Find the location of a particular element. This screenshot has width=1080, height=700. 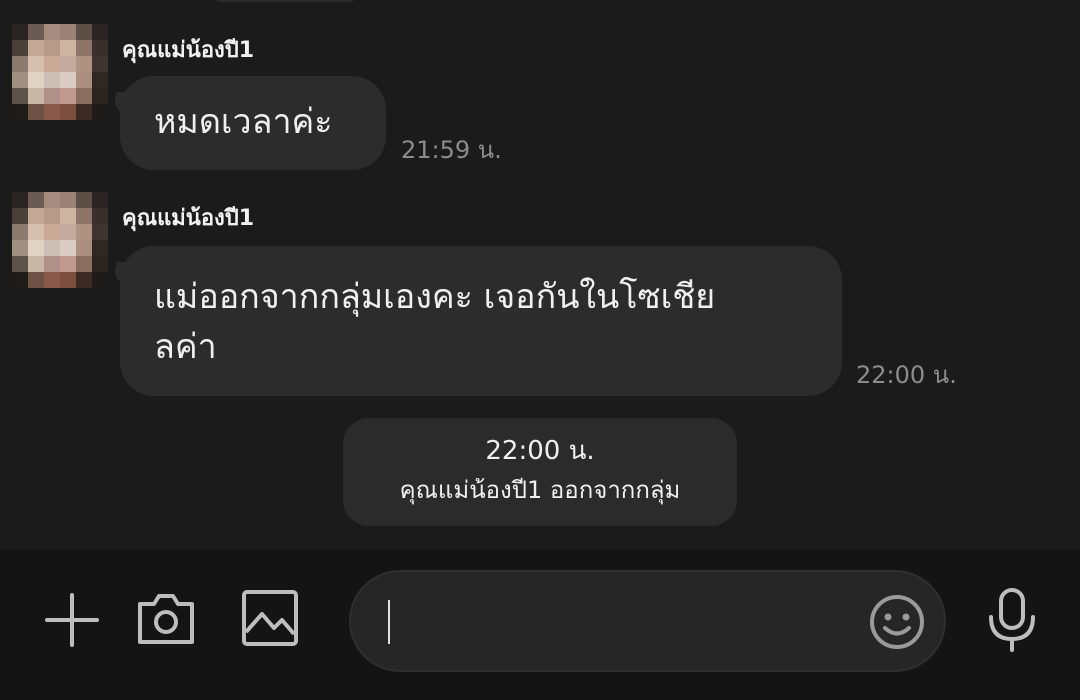

message-text: หมดเวลาค่ะ is located at coordinates (243, 122).